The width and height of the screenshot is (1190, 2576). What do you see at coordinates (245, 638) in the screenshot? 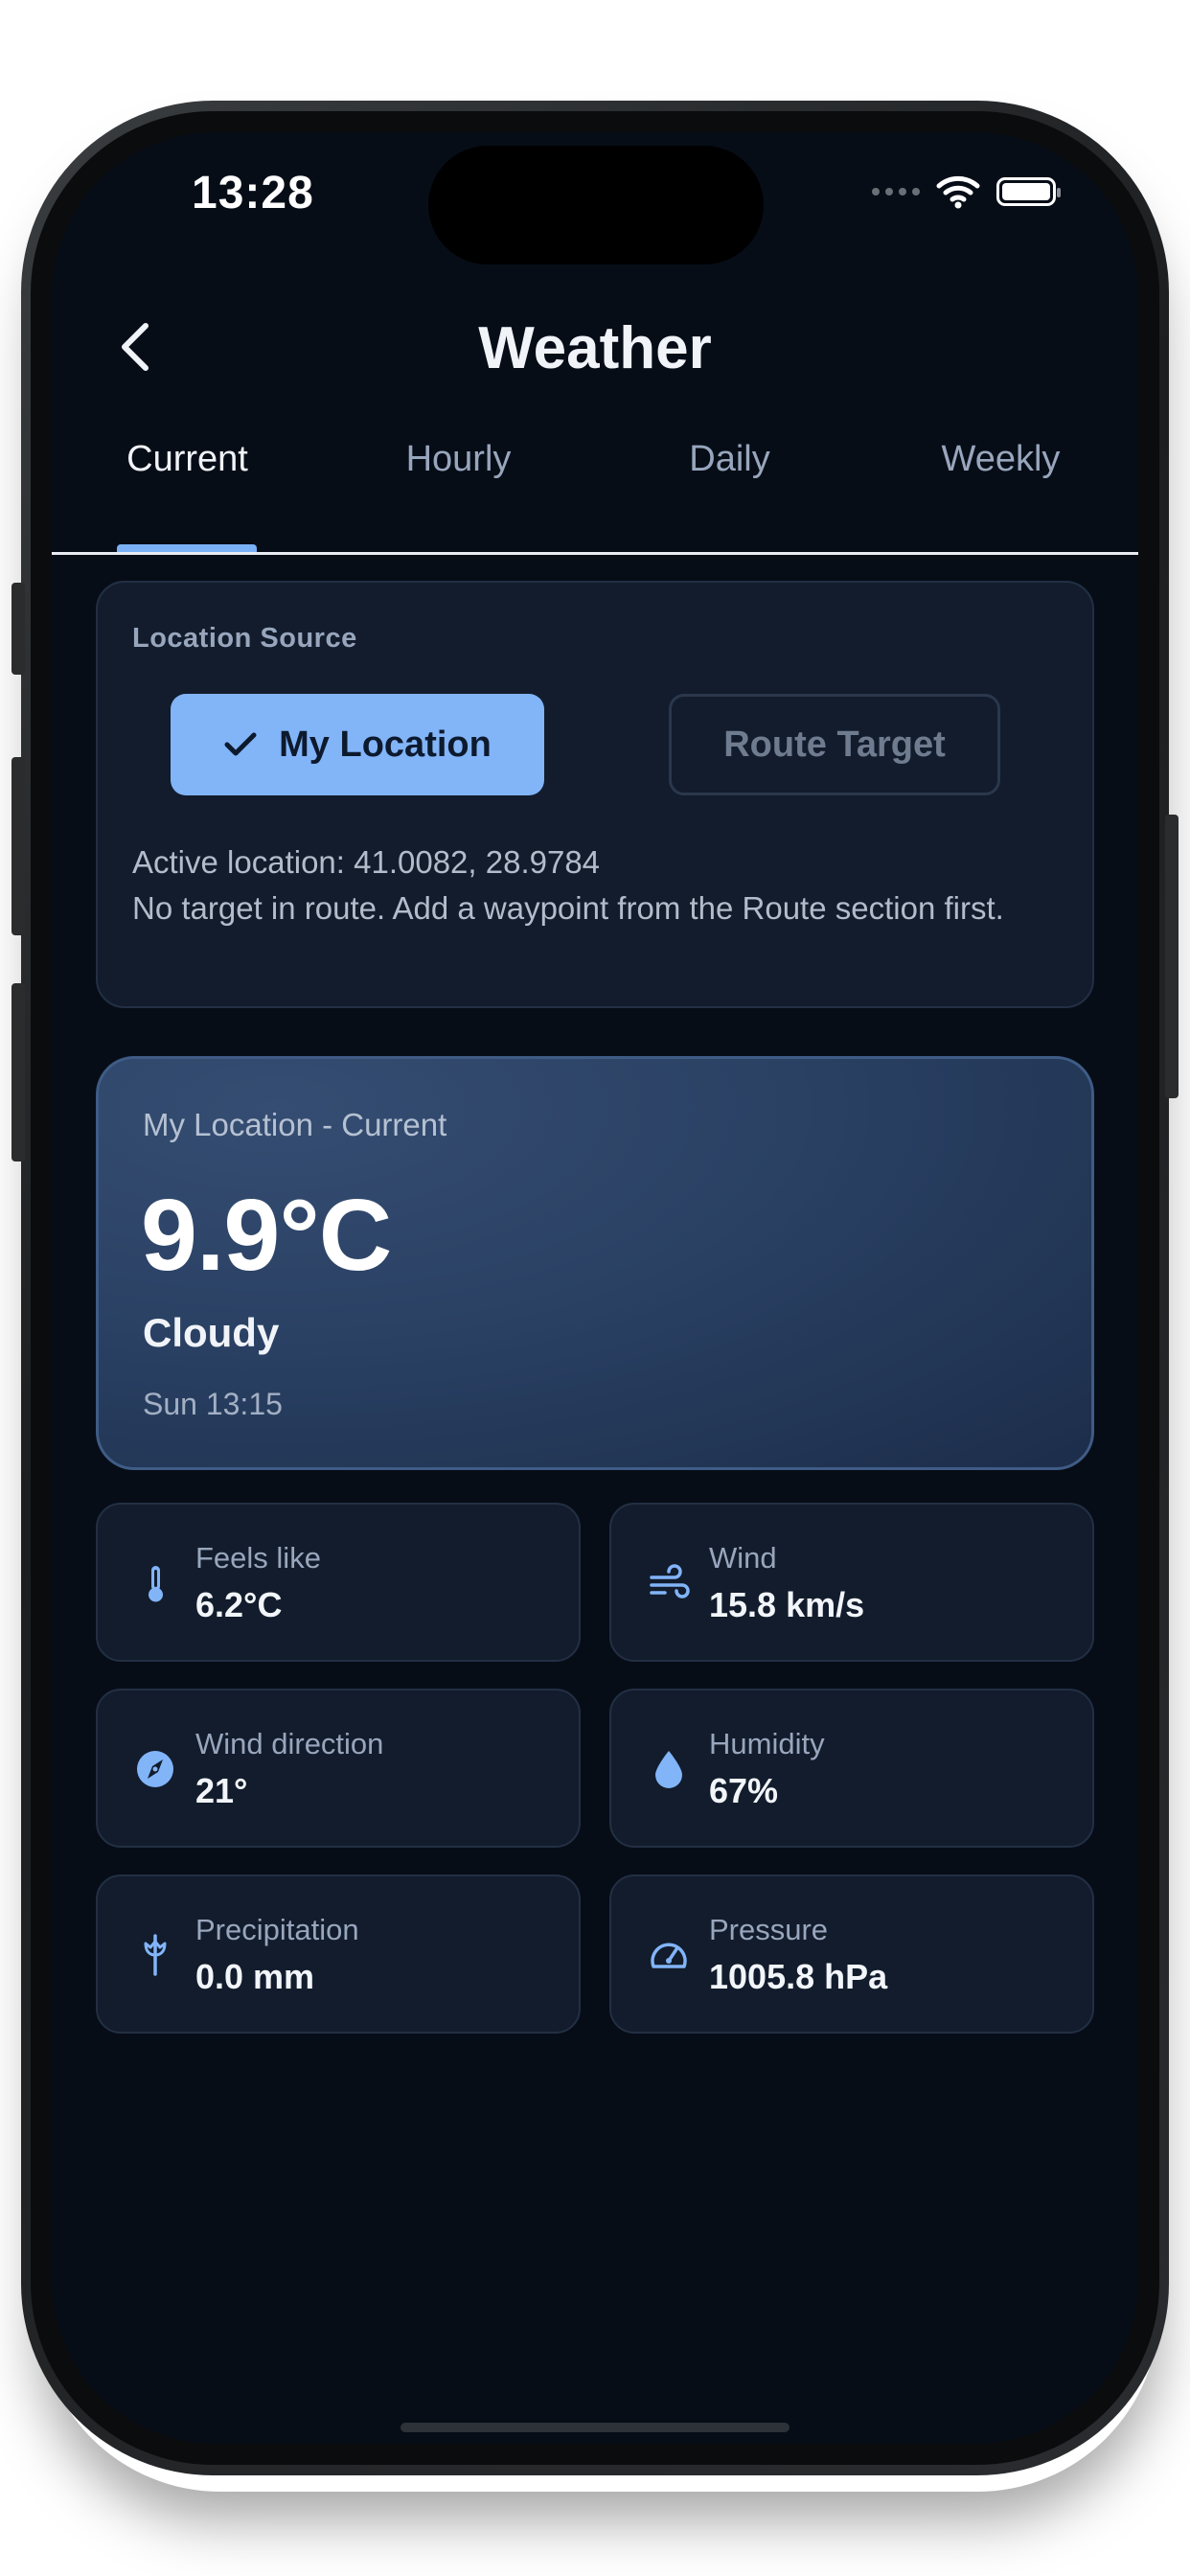
I see `location-source-label: Location Source` at bounding box center [245, 638].